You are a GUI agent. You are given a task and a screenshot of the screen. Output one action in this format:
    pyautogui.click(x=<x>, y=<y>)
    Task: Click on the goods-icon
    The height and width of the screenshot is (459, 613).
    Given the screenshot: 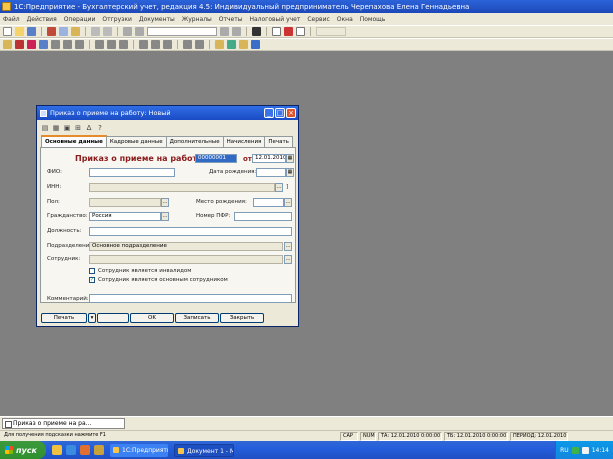 What is the action you would take?
    pyautogui.click(x=143, y=44)
    